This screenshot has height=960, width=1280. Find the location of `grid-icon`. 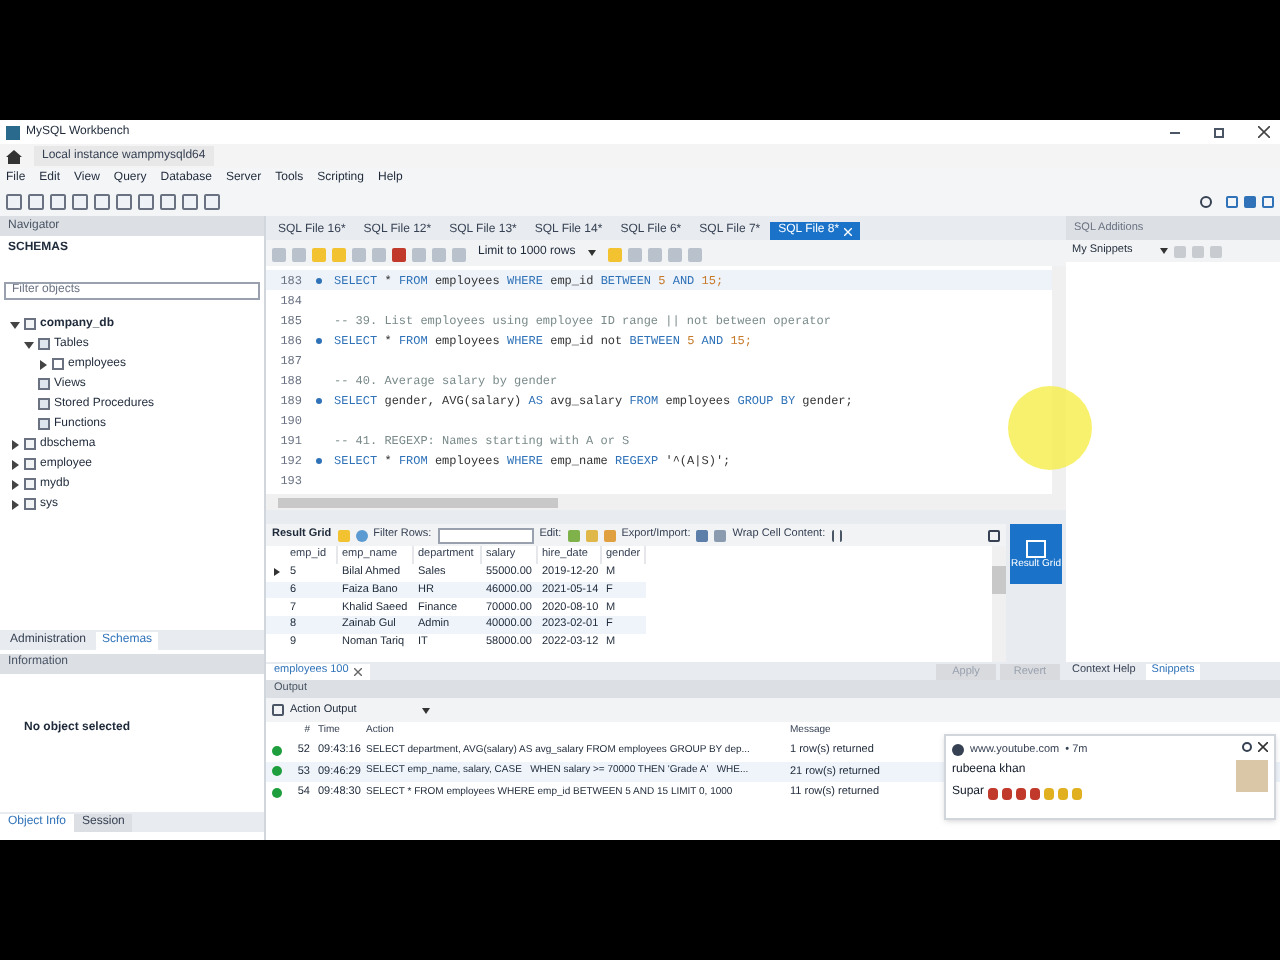

grid-icon is located at coordinates (1036, 548).